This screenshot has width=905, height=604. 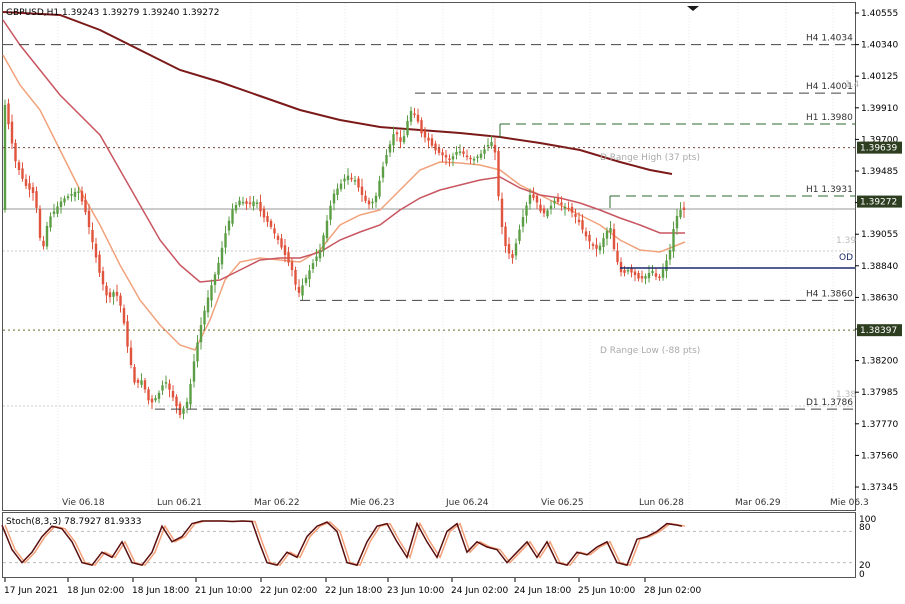 What do you see at coordinates (353, 591) in the screenshot?
I see `time-tick-label: 22 Jun 18:00` at bounding box center [353, 591].